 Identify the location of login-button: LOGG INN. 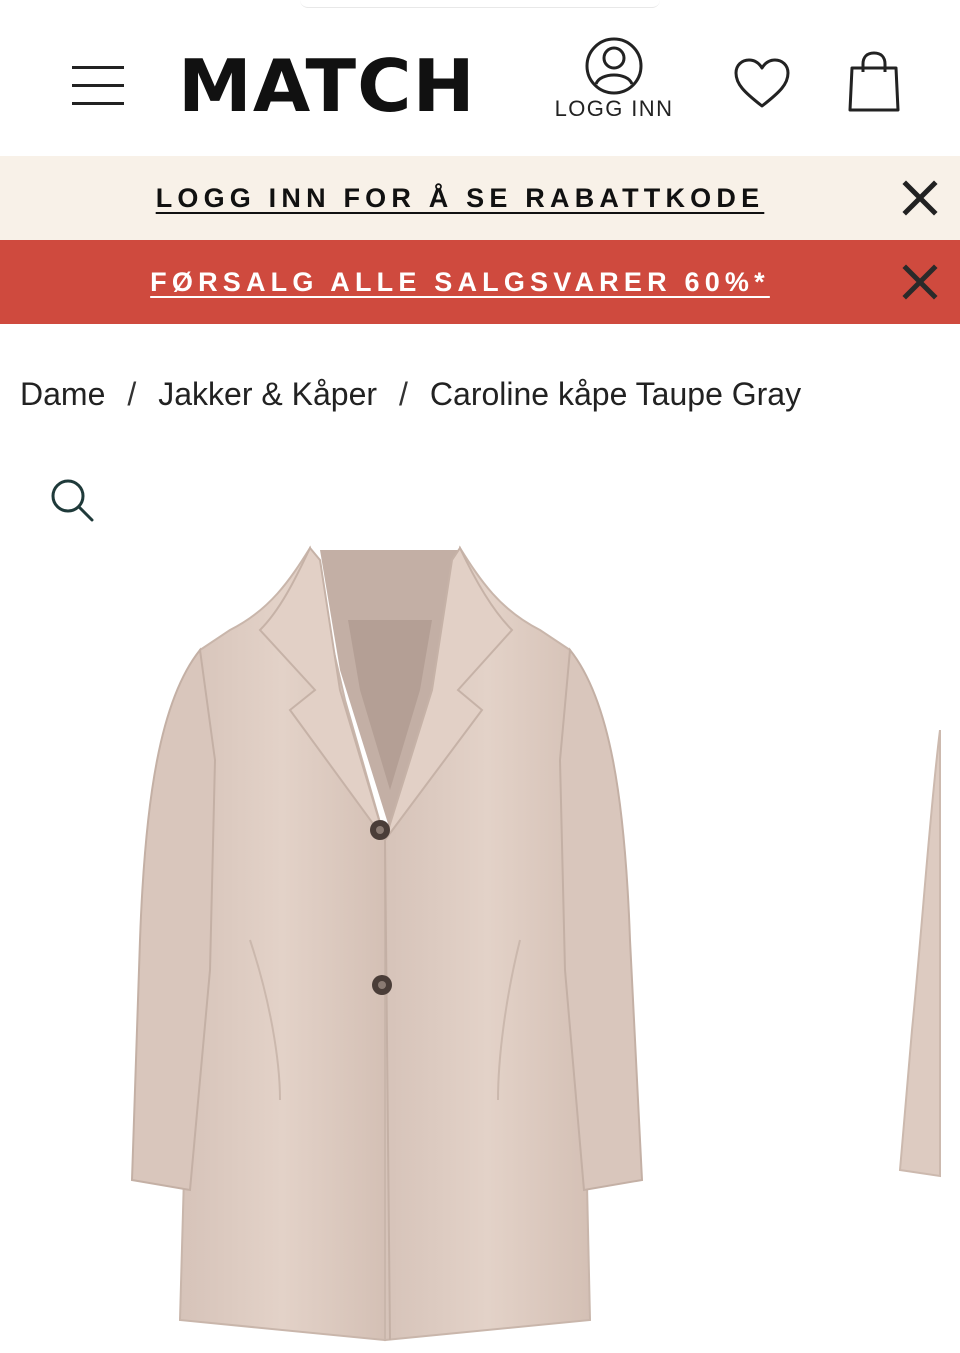
(614, 84).